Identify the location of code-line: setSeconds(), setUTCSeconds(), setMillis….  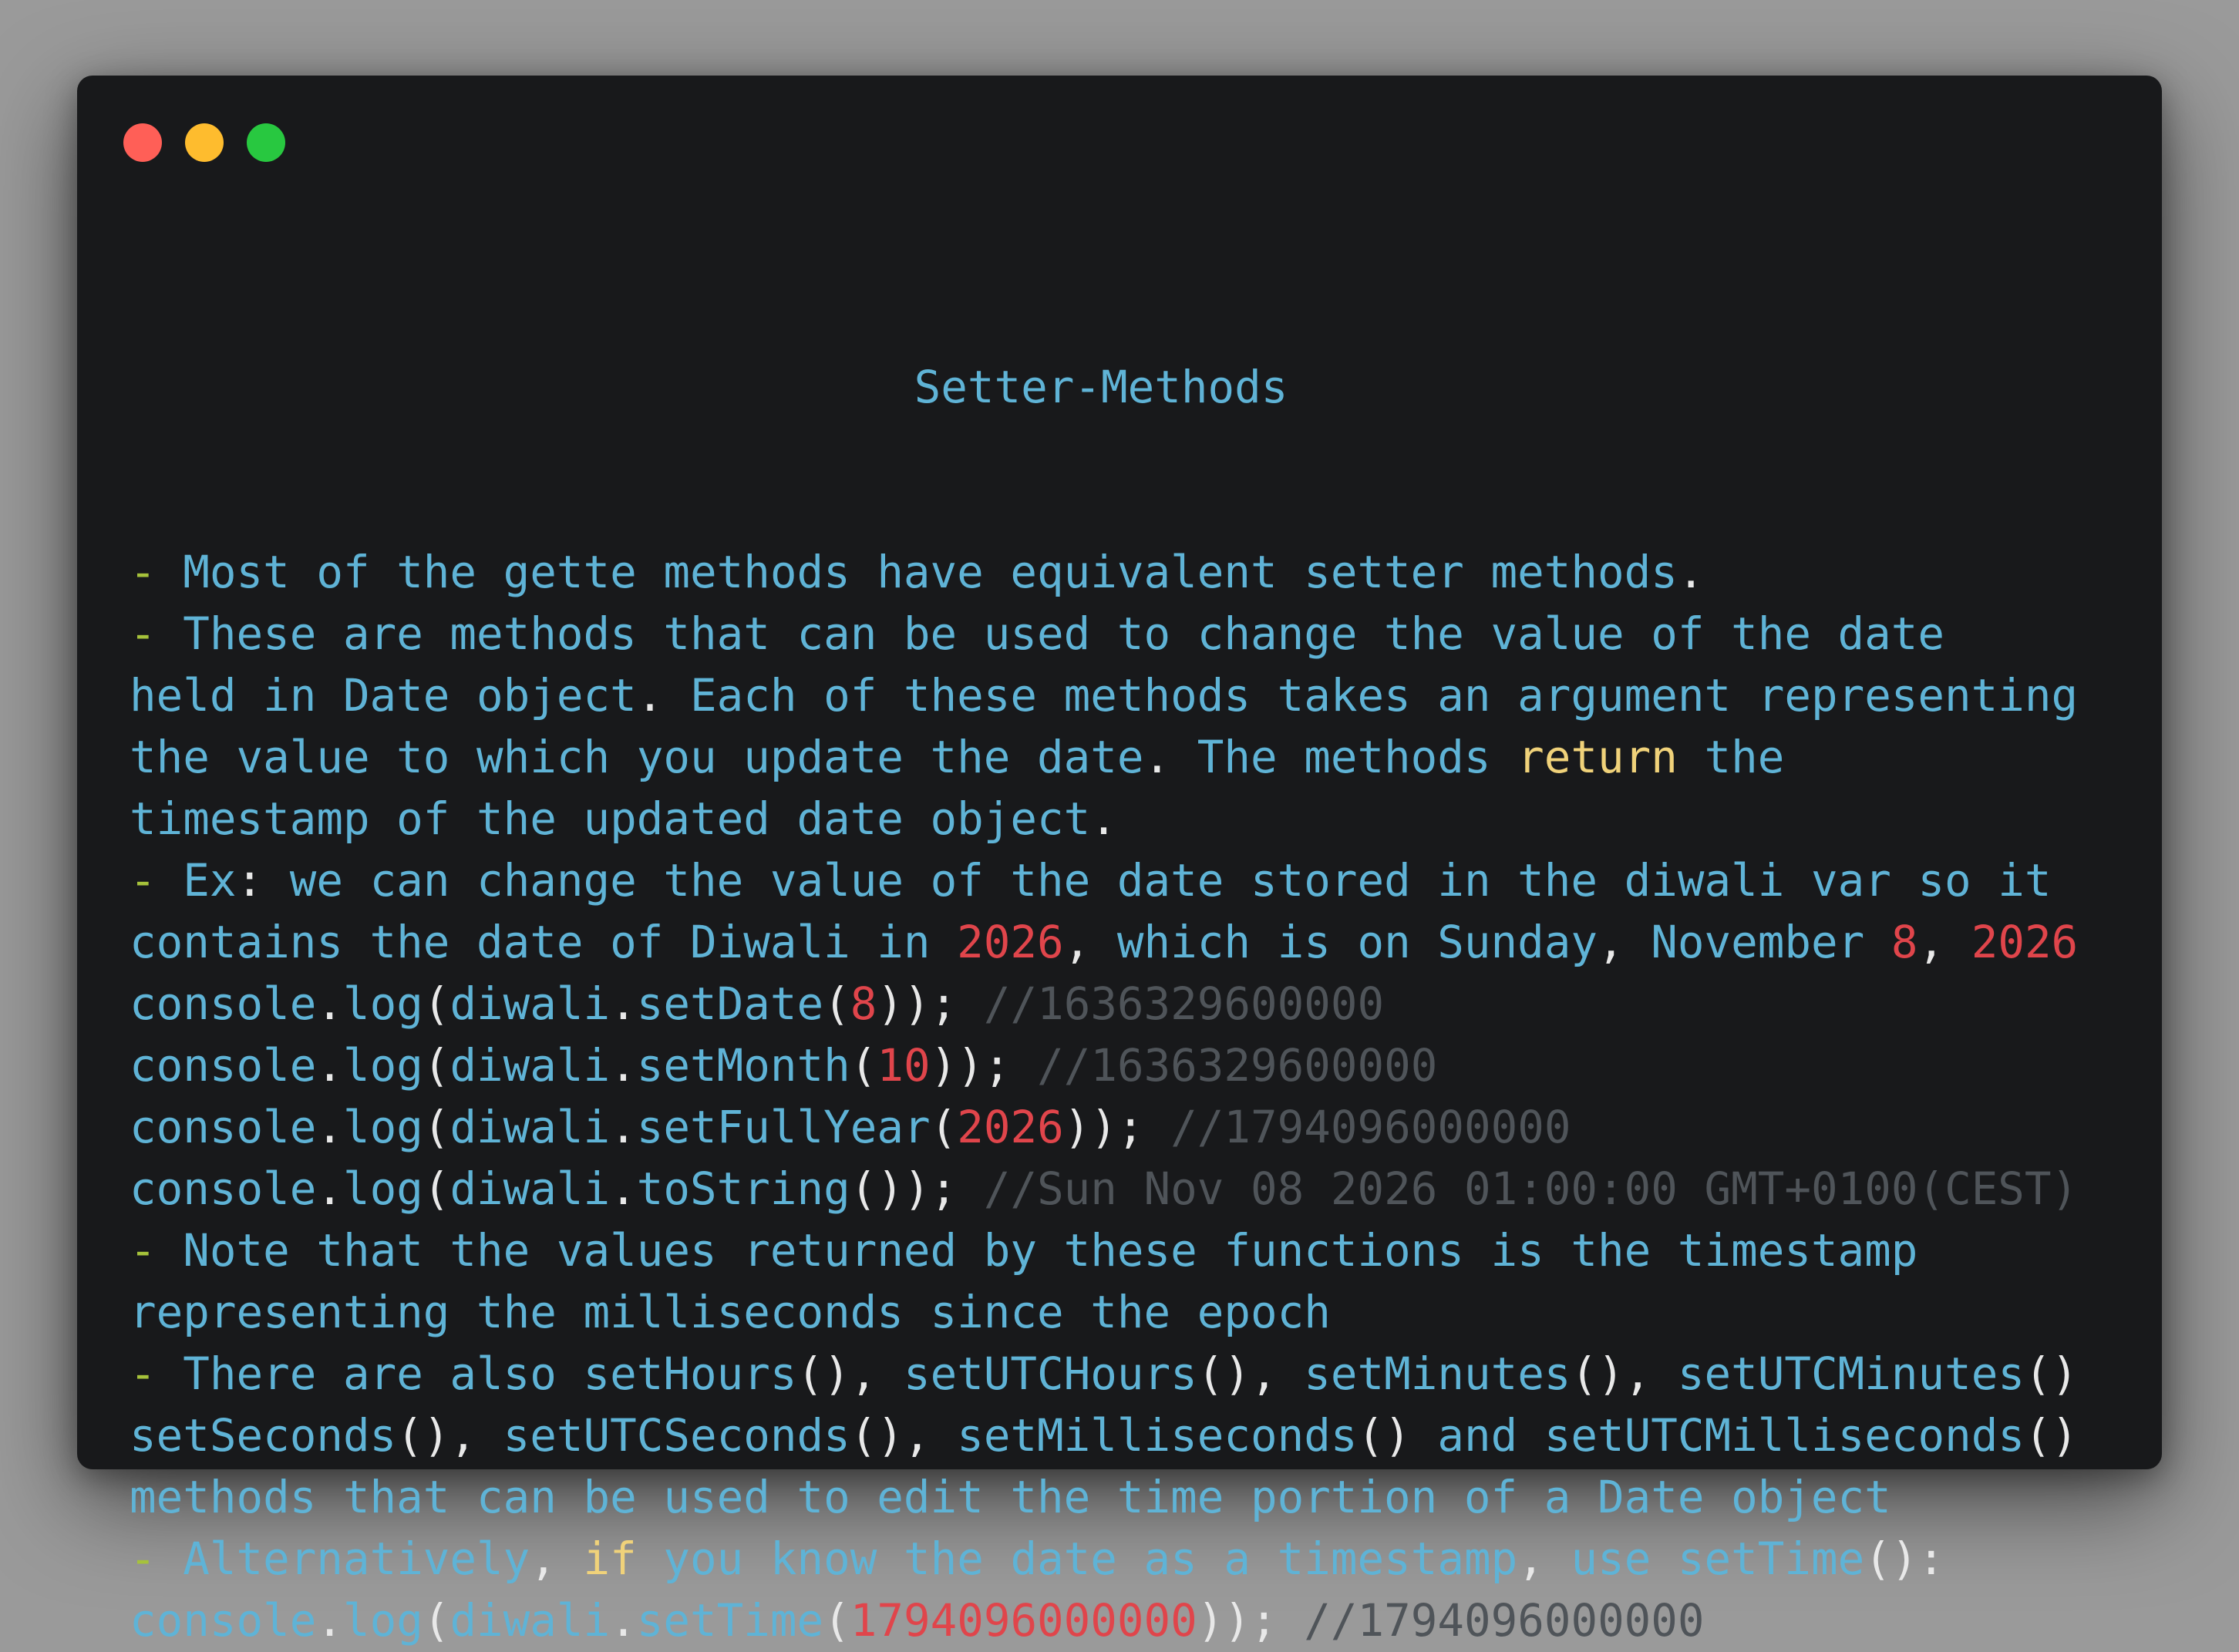
(1124, 1436).